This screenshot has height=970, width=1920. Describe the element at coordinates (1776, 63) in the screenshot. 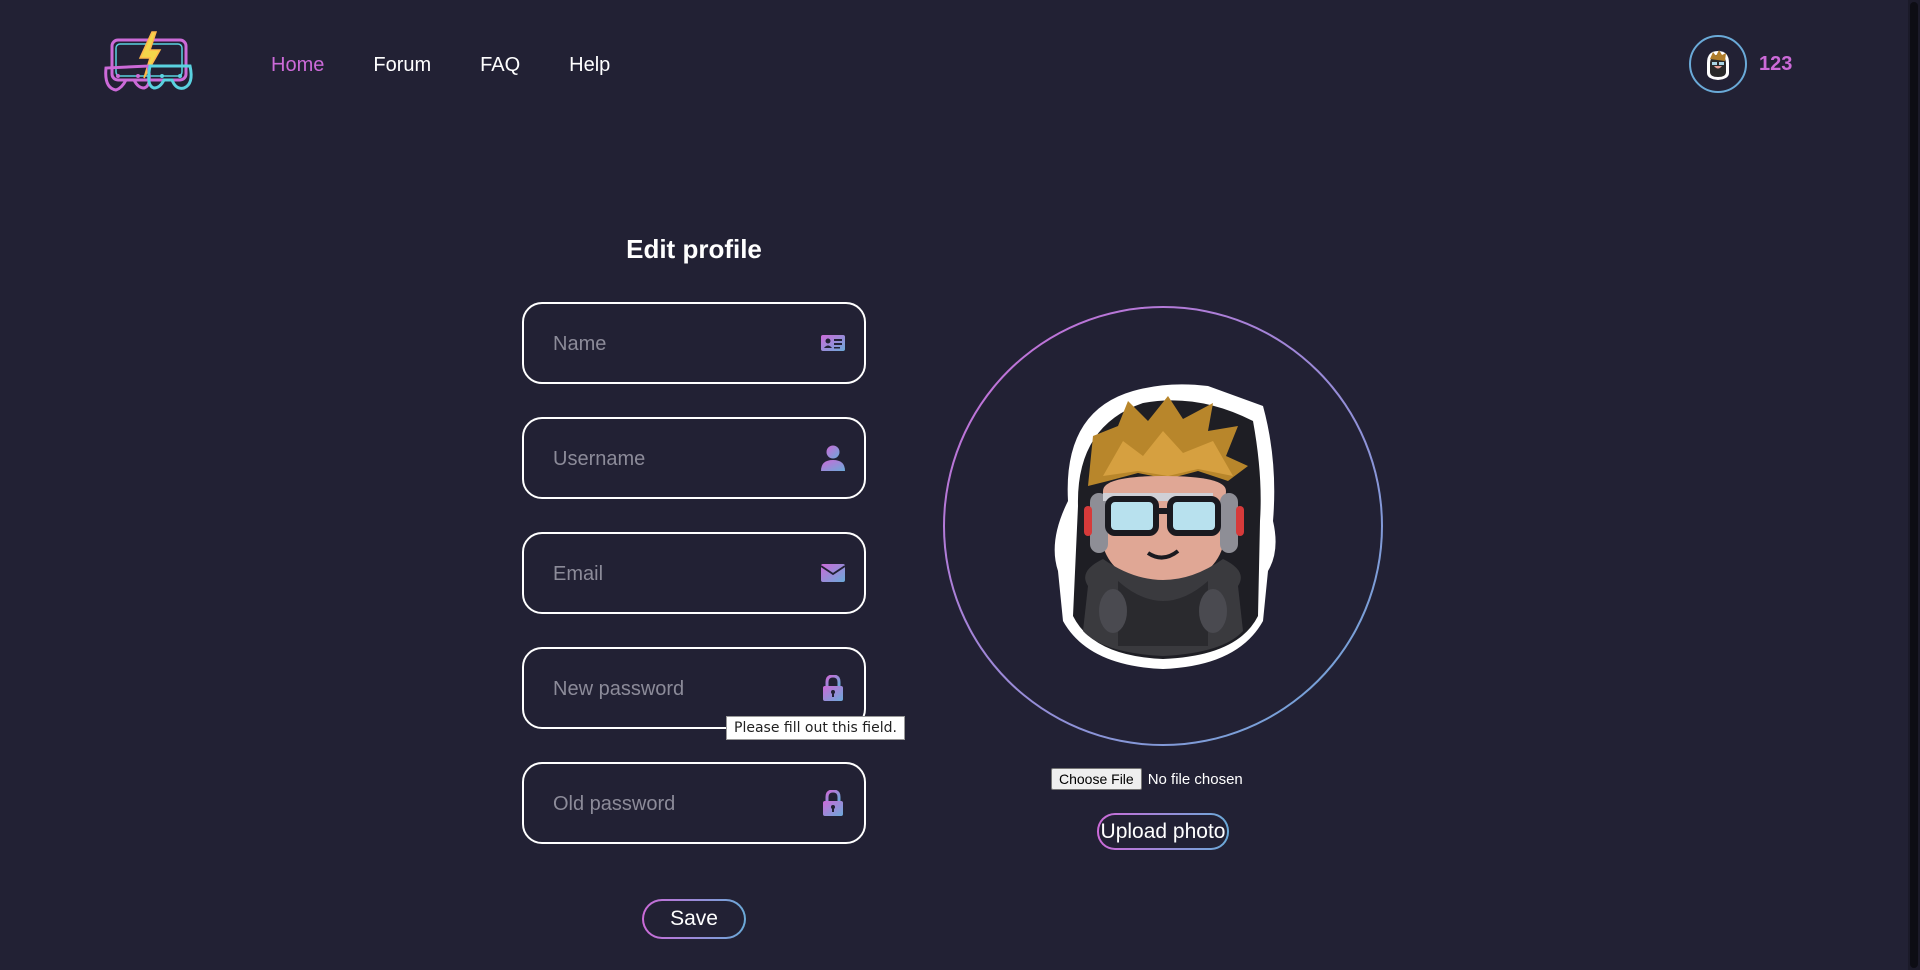

I see `user-points-count: 123` at that location.